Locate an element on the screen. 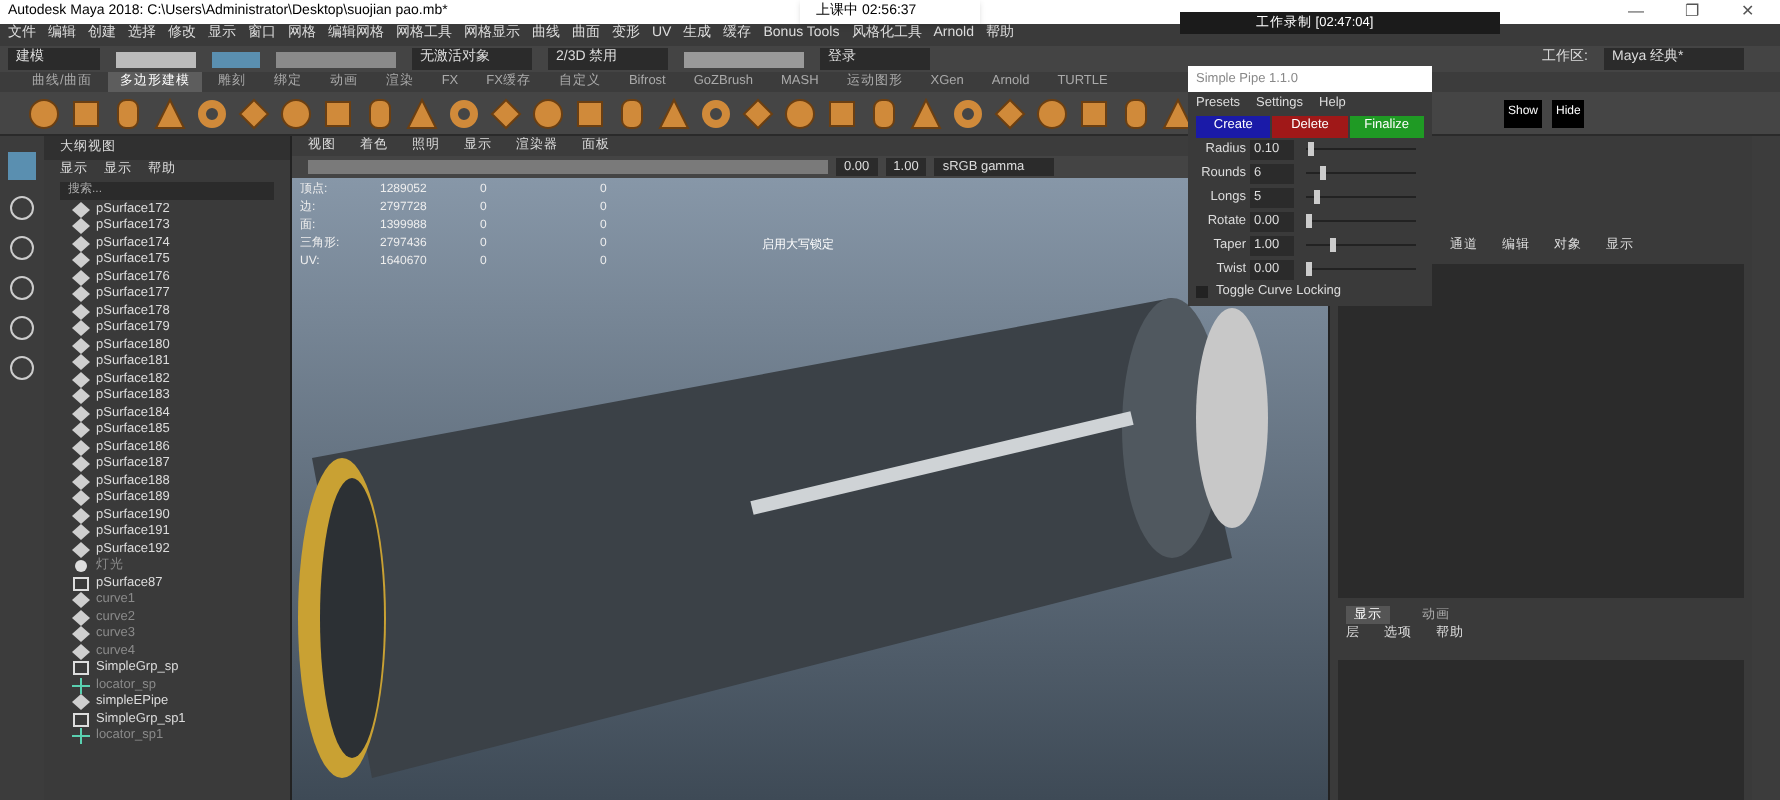  window-control: ❐ is located at coordinates (1692, 12).